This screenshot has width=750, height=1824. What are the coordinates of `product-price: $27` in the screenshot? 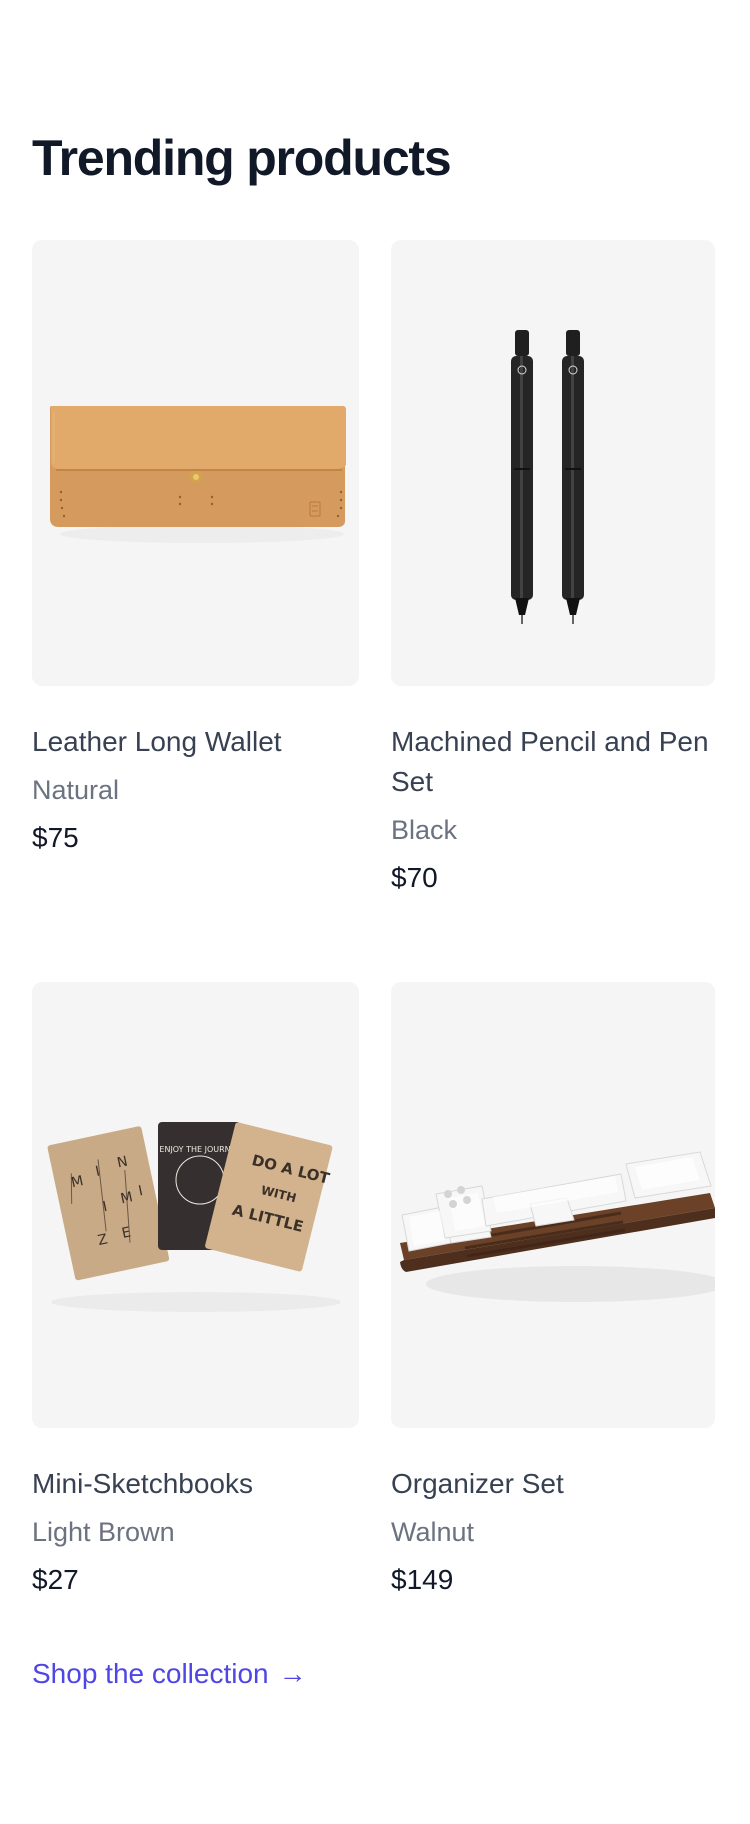 It's located at (55, 1579).